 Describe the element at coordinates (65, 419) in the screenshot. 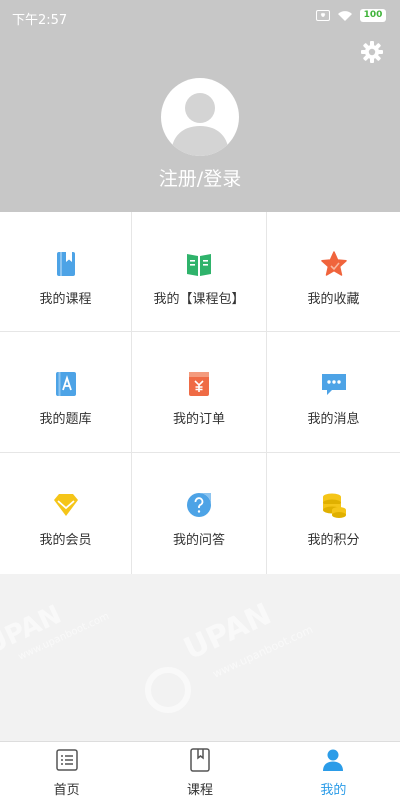

I see `grid-item-label: 我的题库` at that location.